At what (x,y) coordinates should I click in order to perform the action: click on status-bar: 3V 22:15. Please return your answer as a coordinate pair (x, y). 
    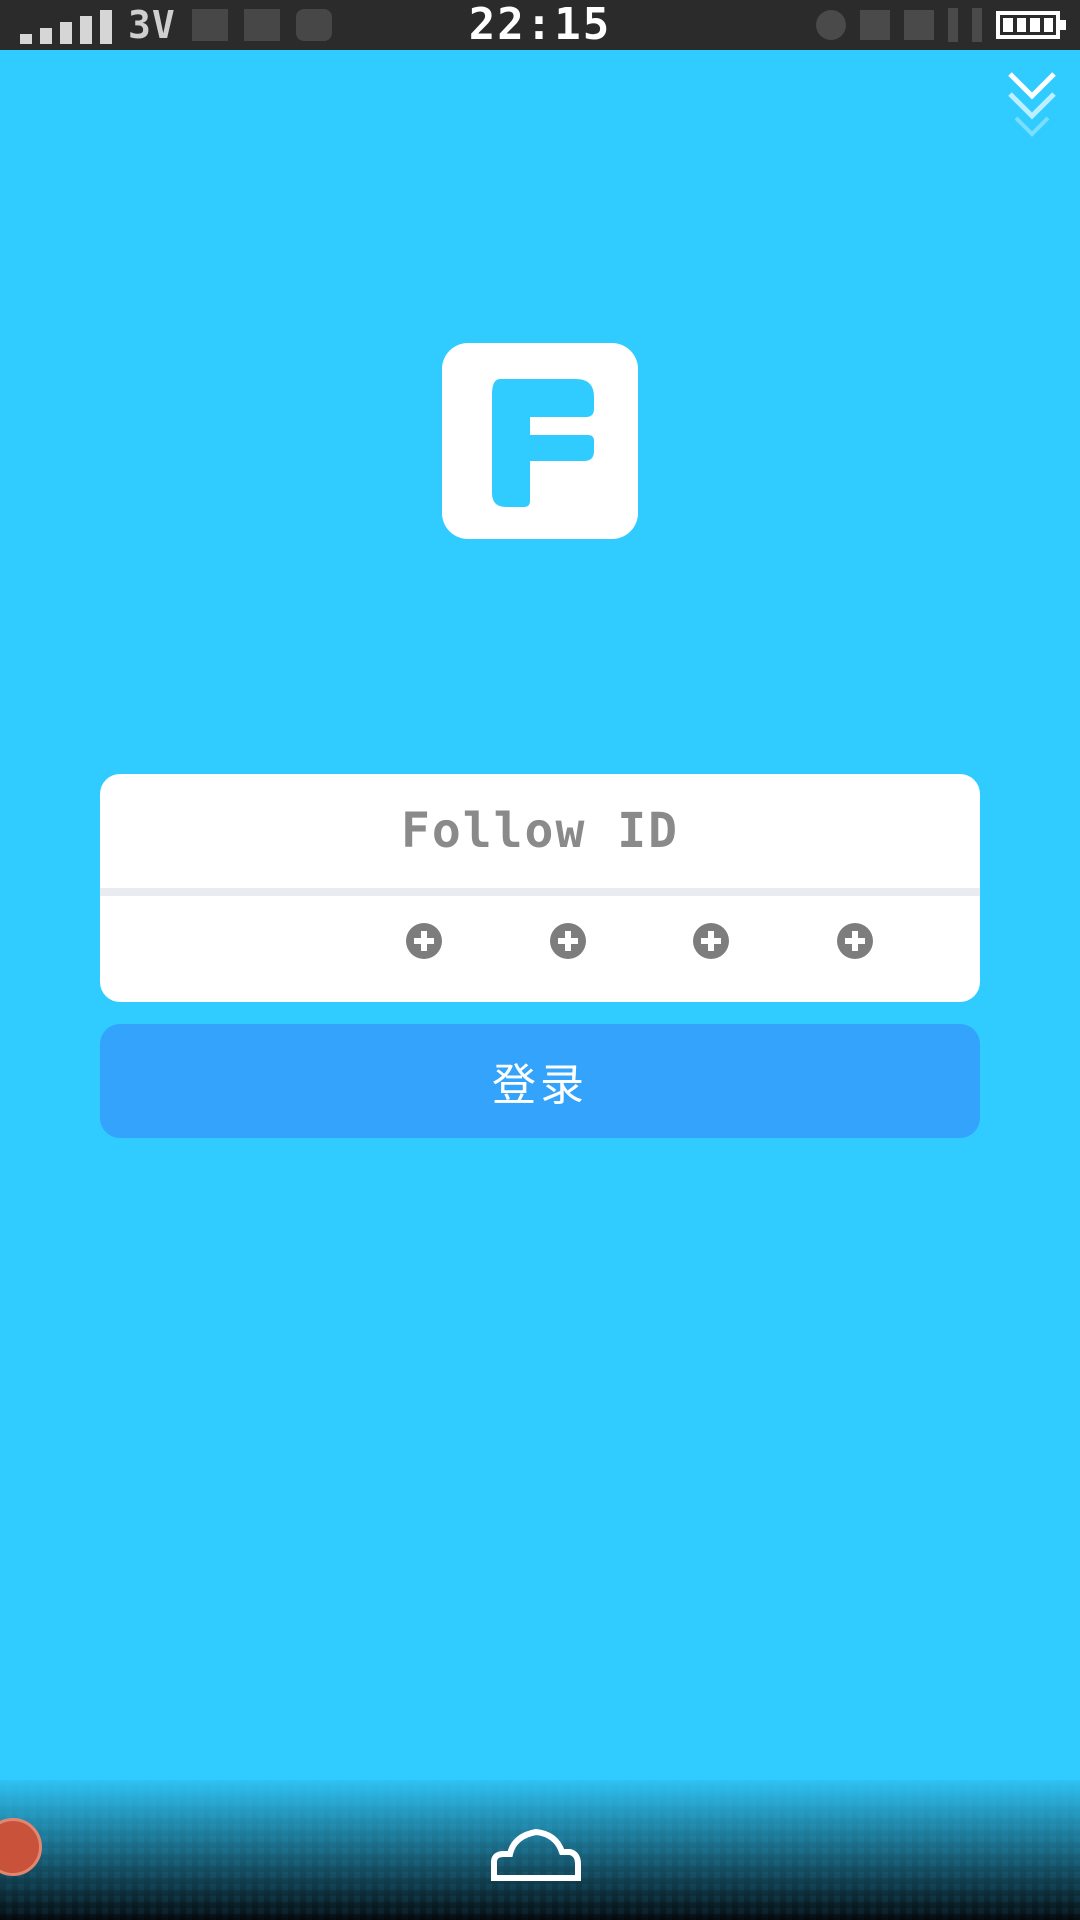
    Looking at the image, I should click on (540, 25).